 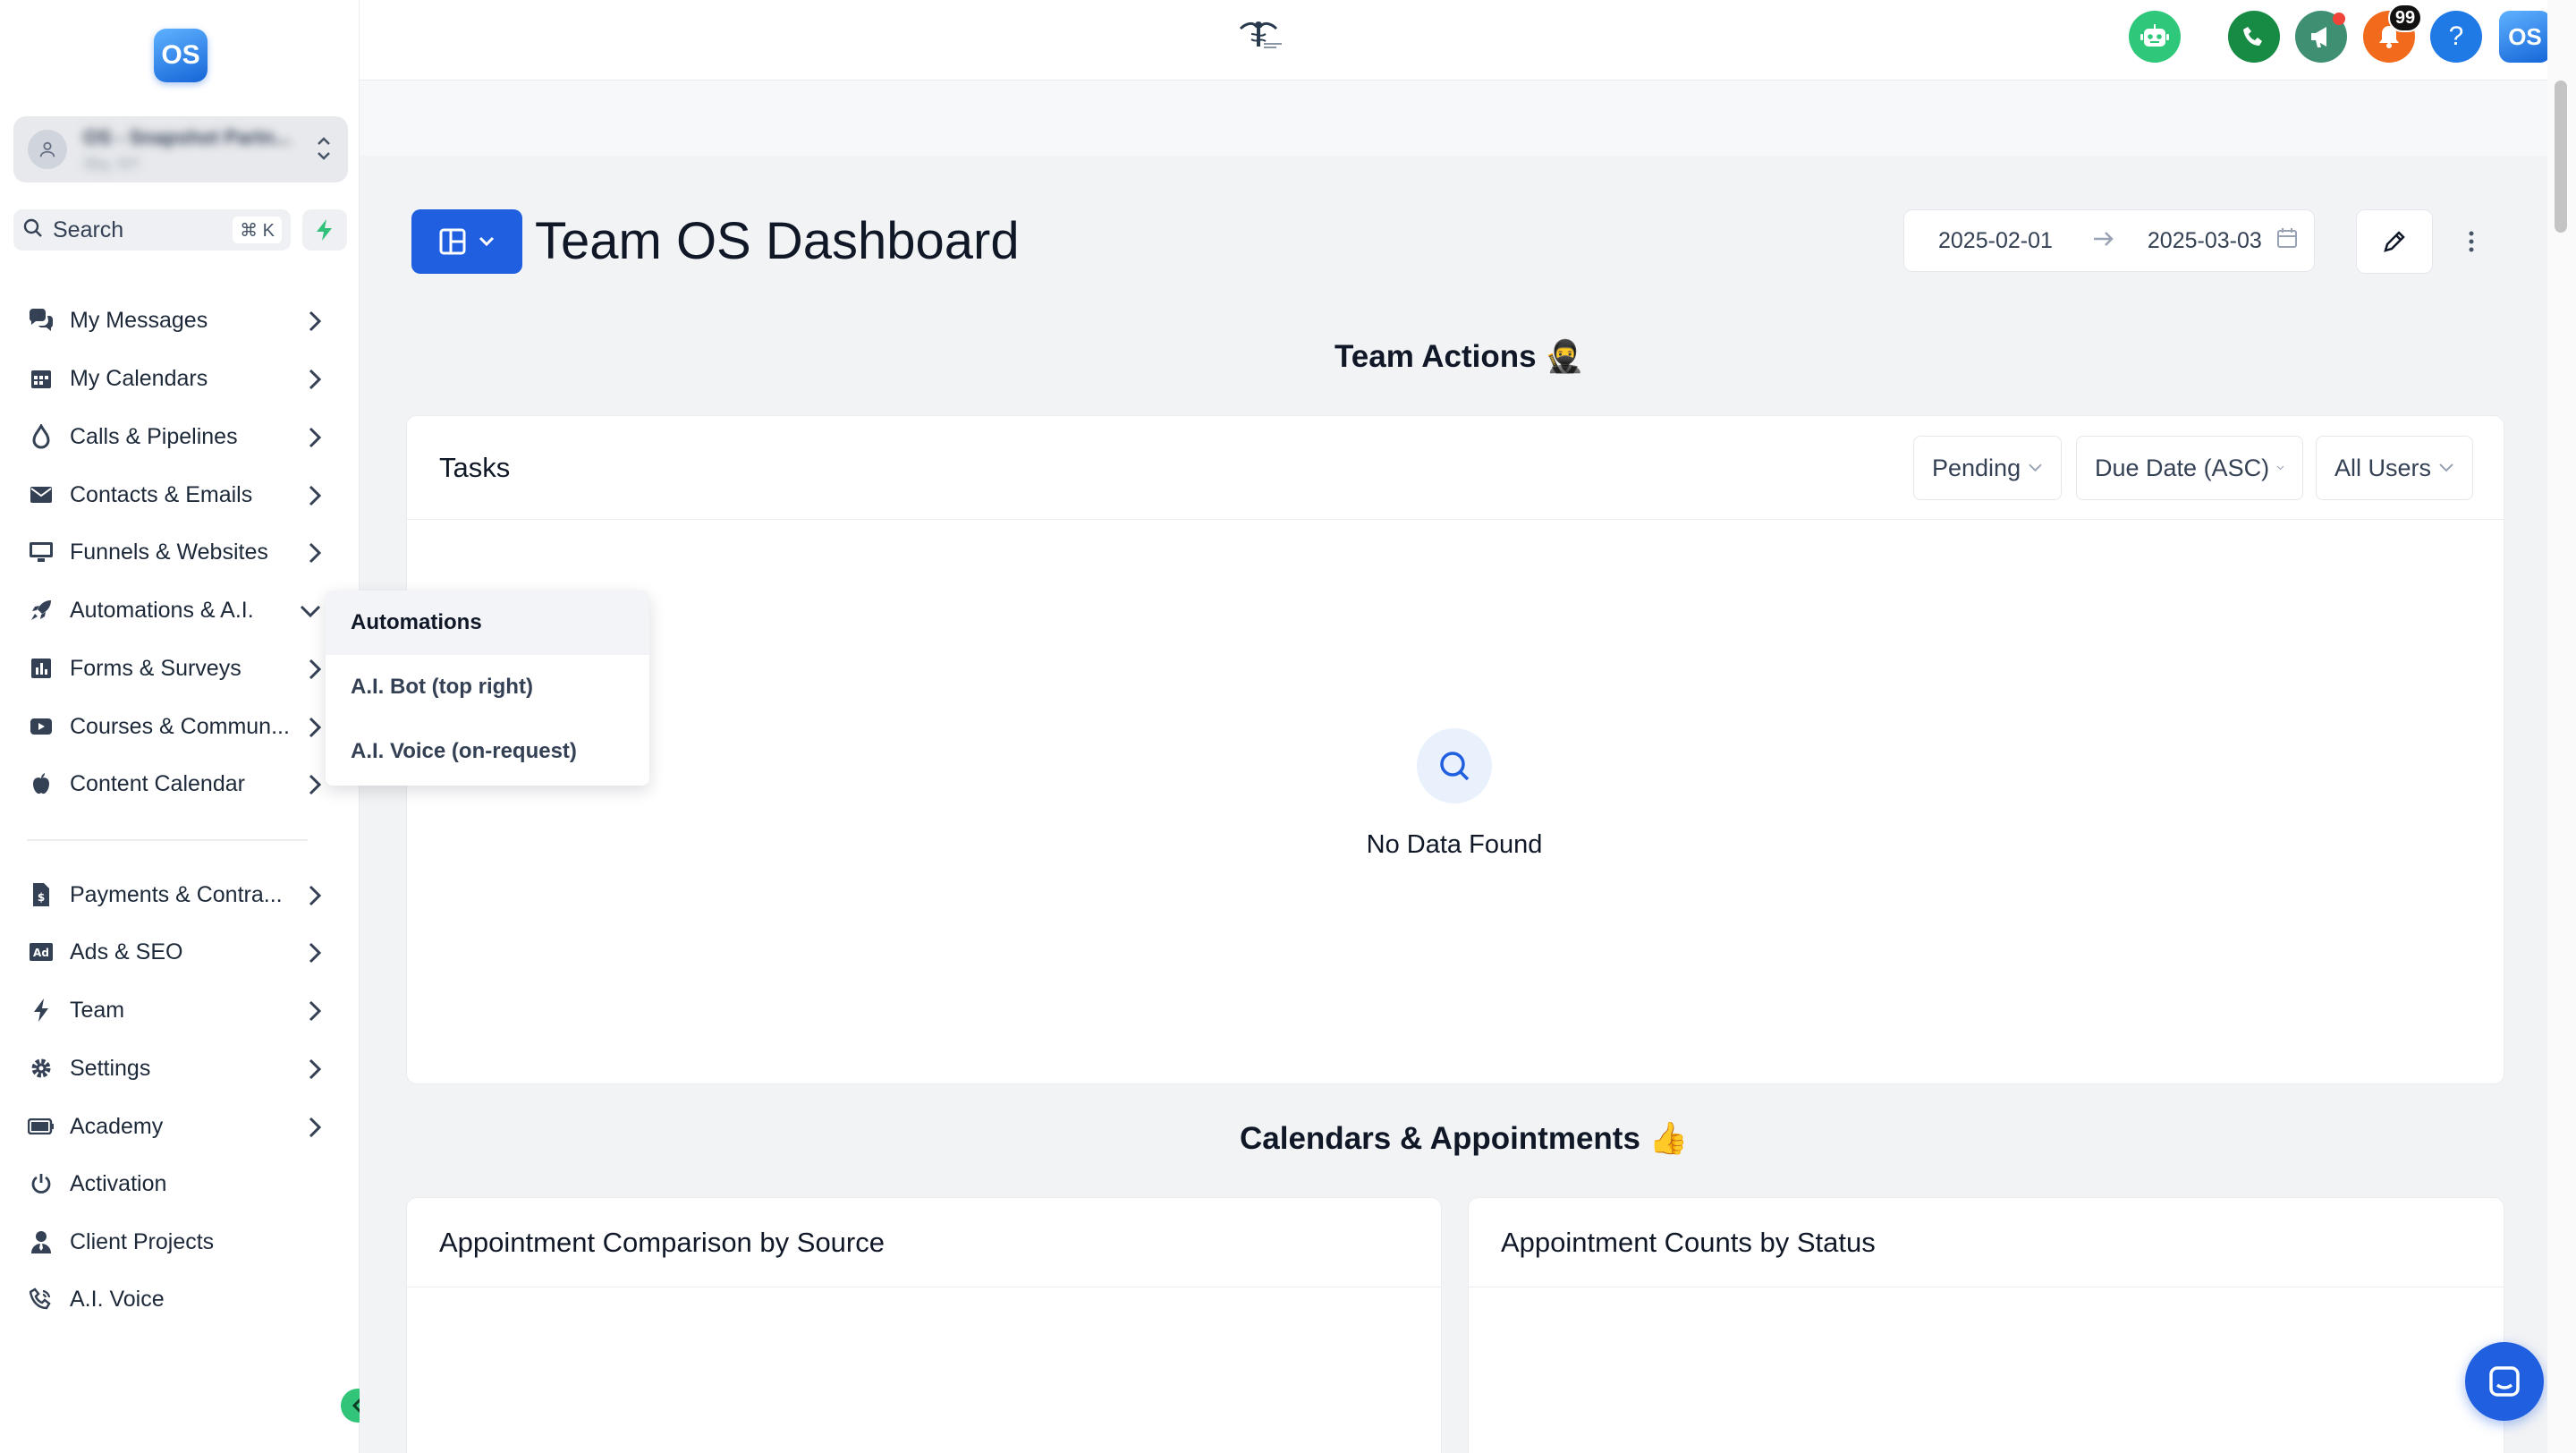 What do you see at coordinates (41, 610) in the screenshot?
I see `rocket-icon` at bounding box center [41, 610].